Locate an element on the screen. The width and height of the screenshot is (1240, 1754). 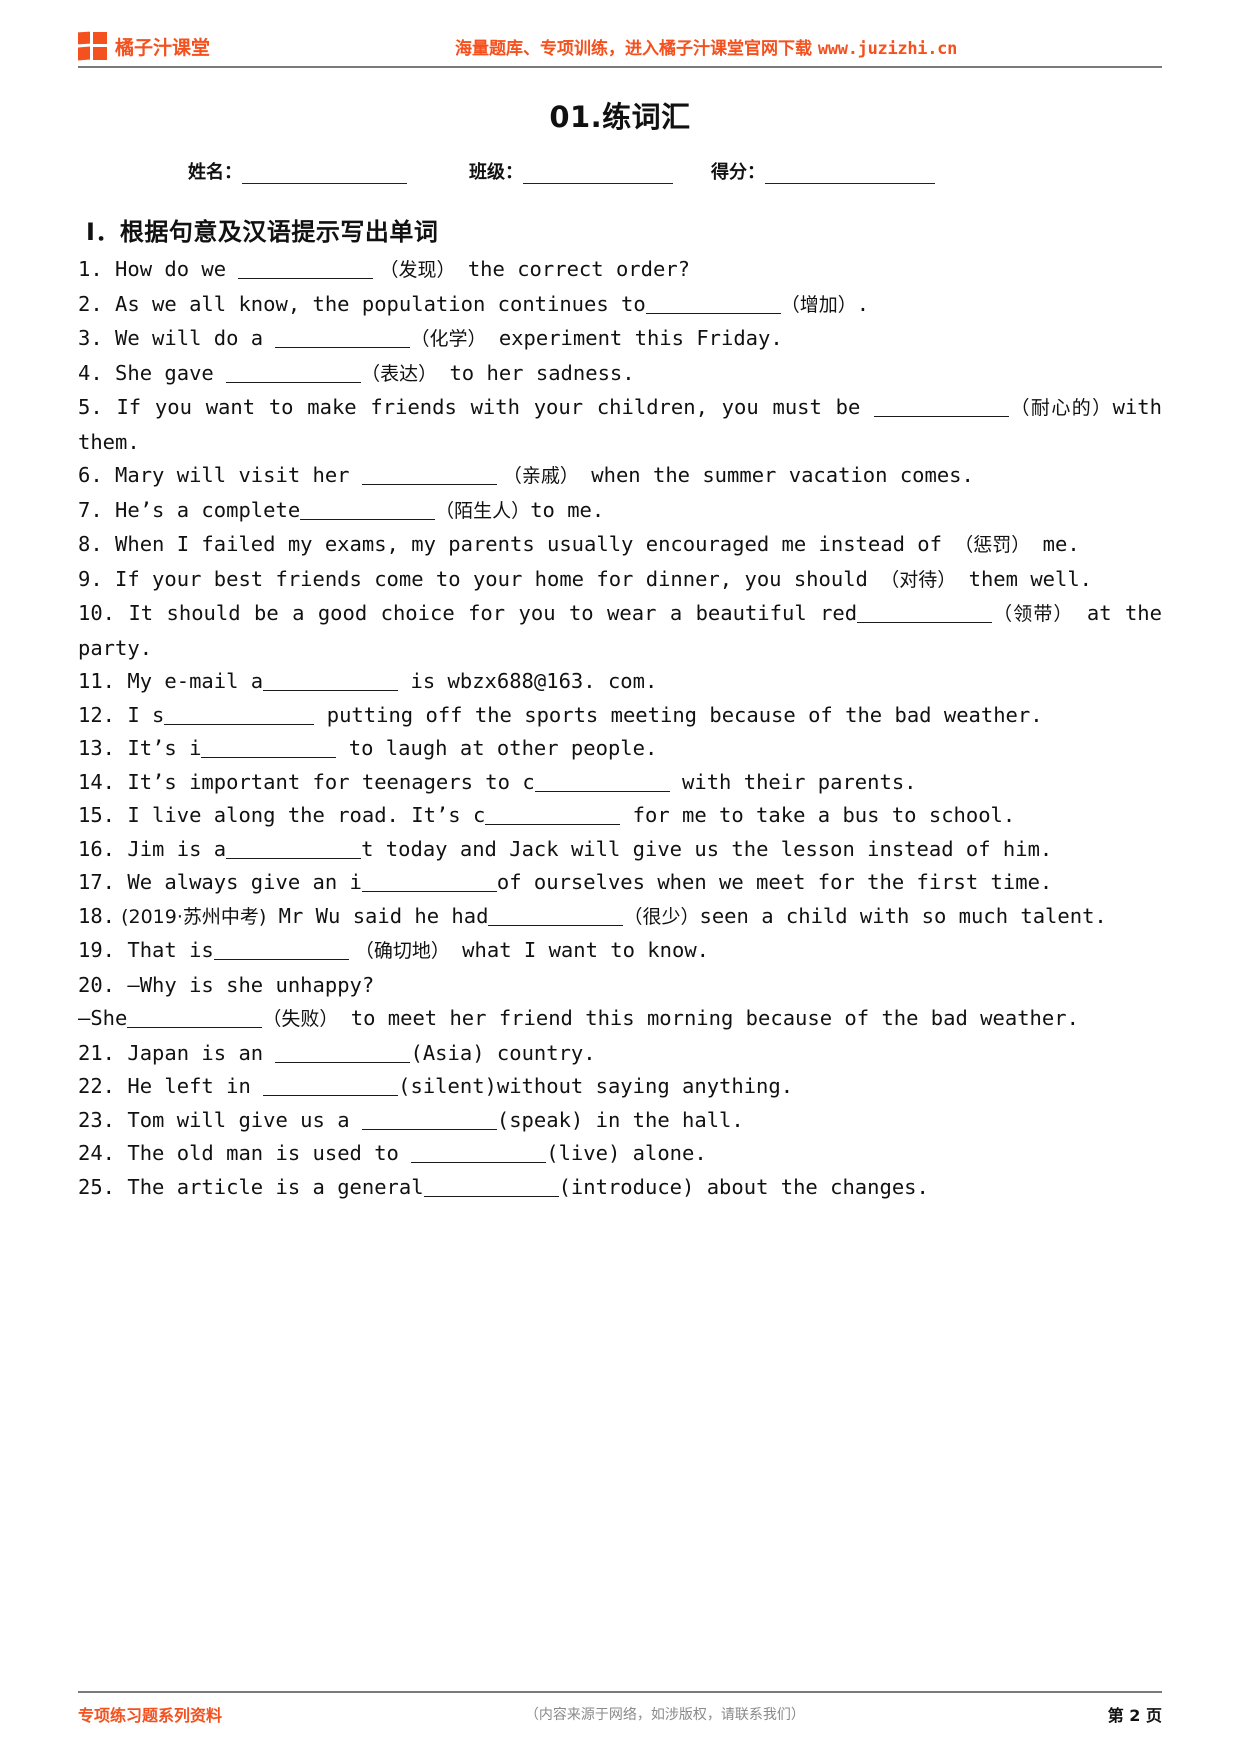
page-footer: 专项练习题系列资料 （内容来源于网络，如涉版权，请联系我们） 第 2 页 is located at coordinates (620, 1708).